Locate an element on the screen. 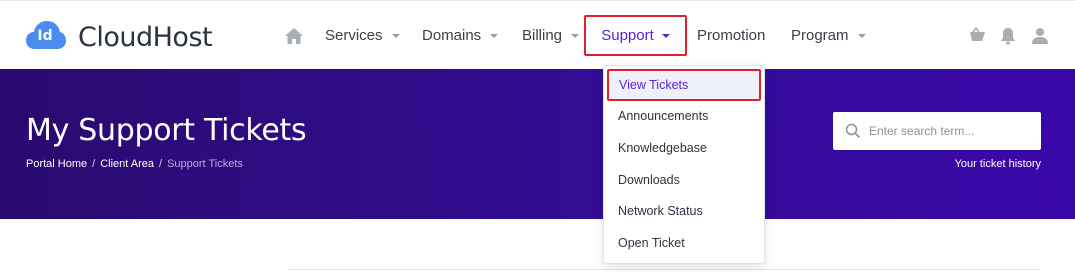 The height and width of the screenshot is (272, 1075). nav-item-label: Domains is located at coordinates (452, 35).